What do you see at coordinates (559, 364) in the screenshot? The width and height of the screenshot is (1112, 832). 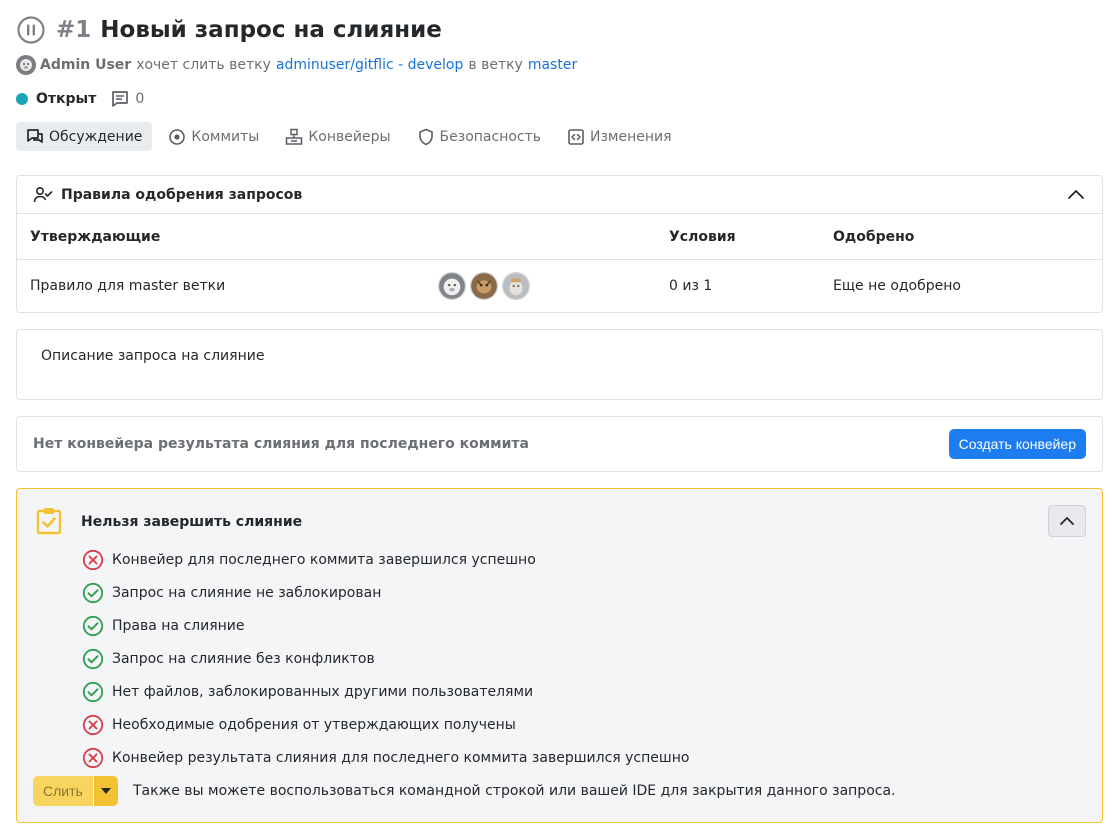 I see `description-panel: Описание запроса на слияние` at bounding box center [559, 364].